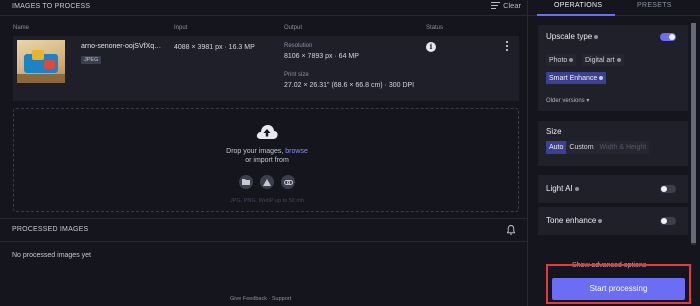  What do you see at coordinates (613, 189) in the screenshot?
I see `light-ai-card: Light AI` at bounding box center [613, 189].